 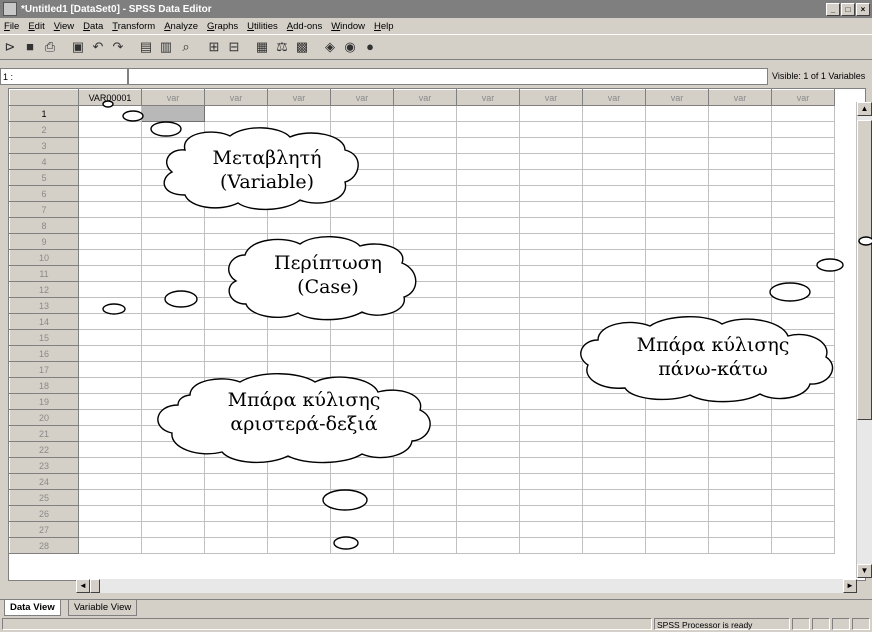 What do you see at coordinates (328, 275) in the screenshot?
I see `callout-case: Περίπτωση (Case)` at bounding box center [328, 275].